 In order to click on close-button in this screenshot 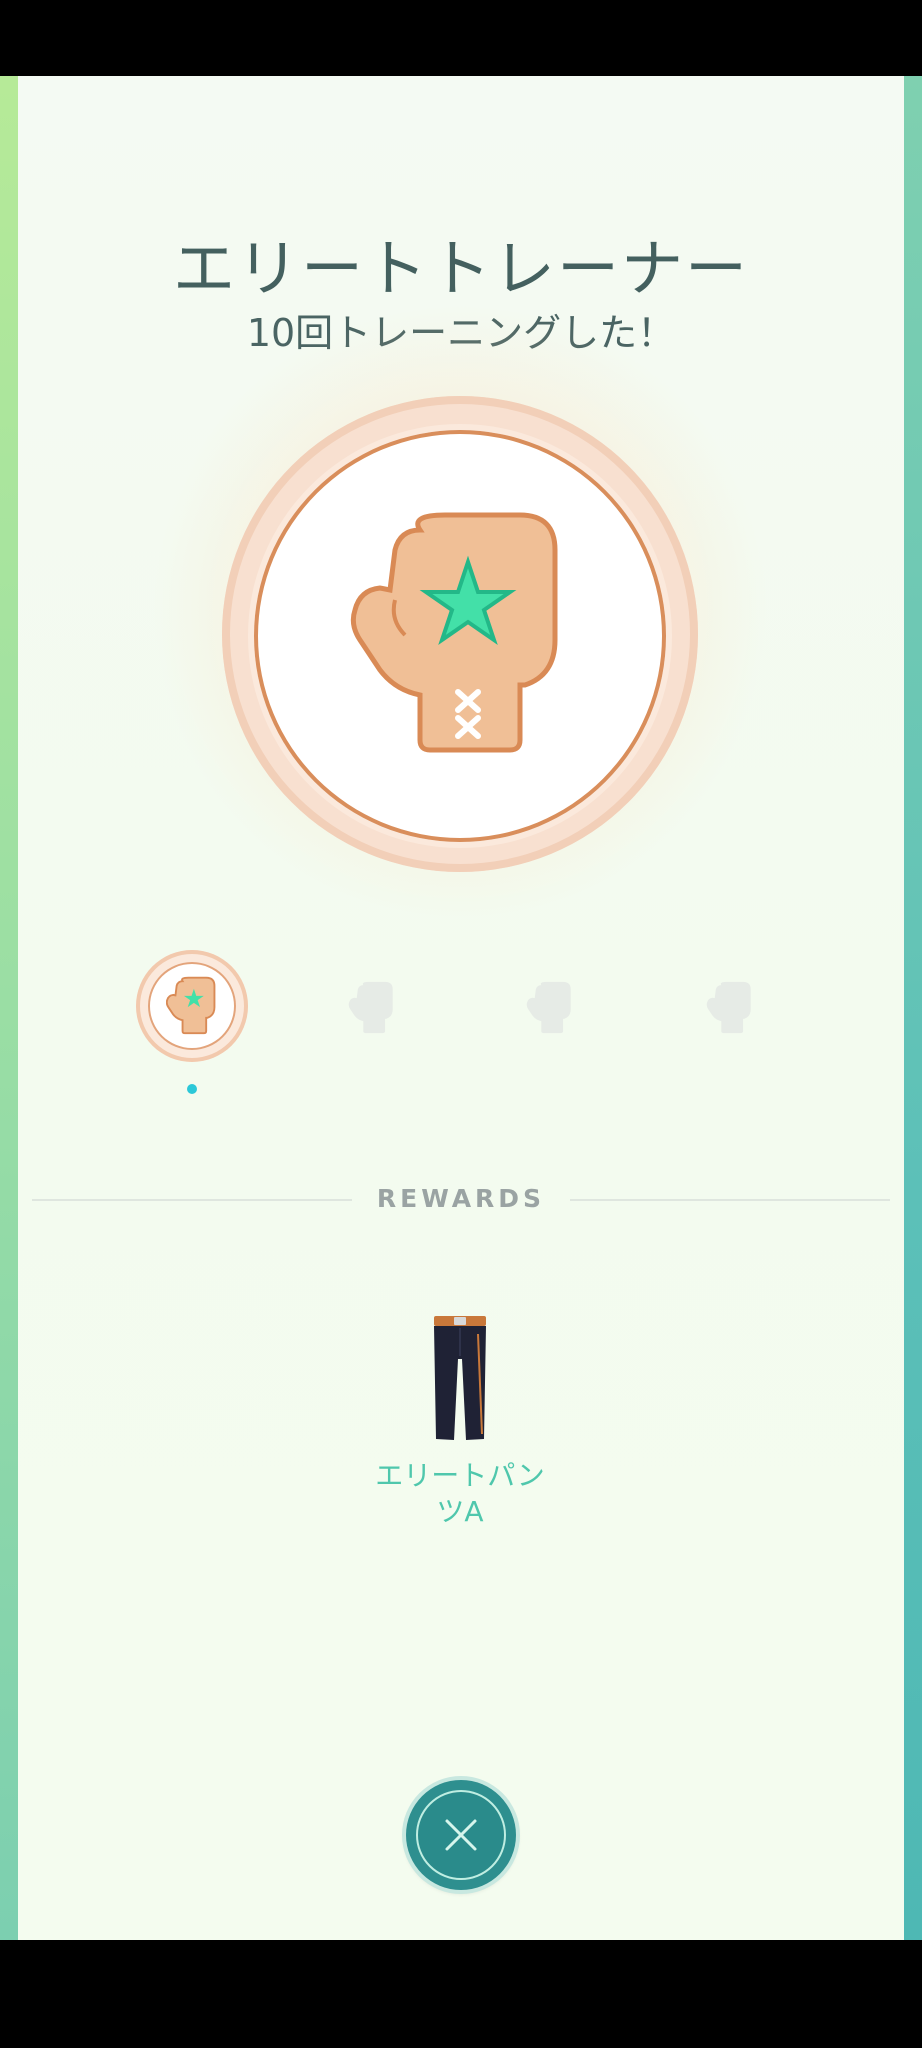, I will do `click(461, 1835)`.